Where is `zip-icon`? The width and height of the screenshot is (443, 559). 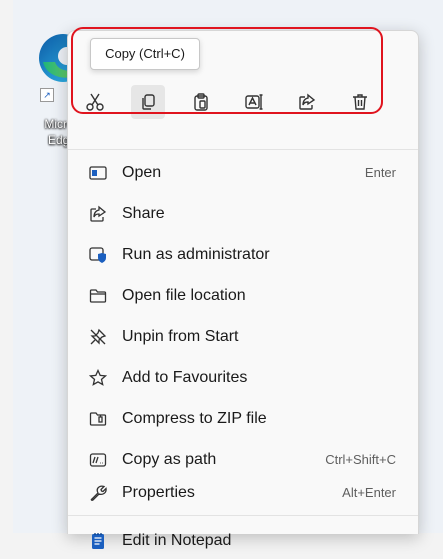
zip-icon is located at coordinates (98, 419).